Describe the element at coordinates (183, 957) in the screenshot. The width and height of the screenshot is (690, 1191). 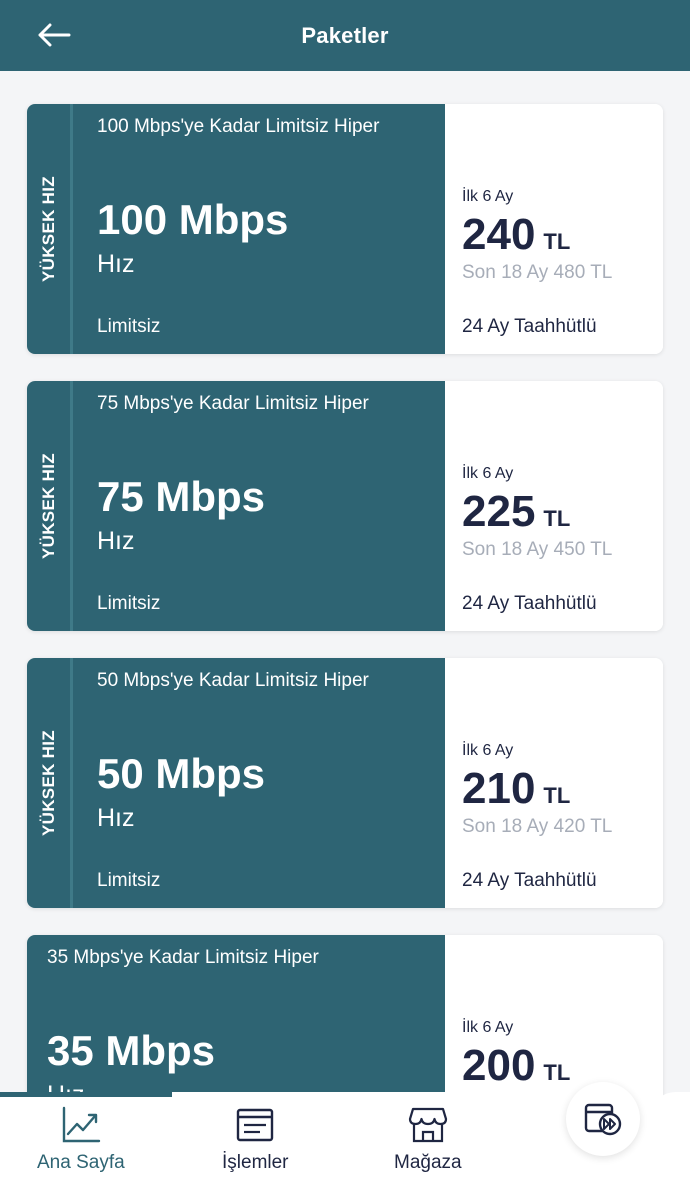
I see `package-name: 35 Mbps'ye Kadar Limitsiz Hiper` at that location.